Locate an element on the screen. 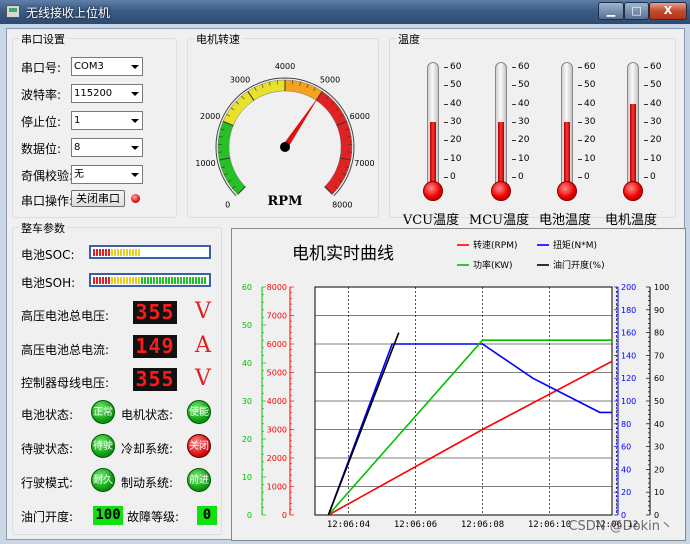 The image size is (690, 544). y-tick-label-throttle: 80 is located at coordinates (659, 333).